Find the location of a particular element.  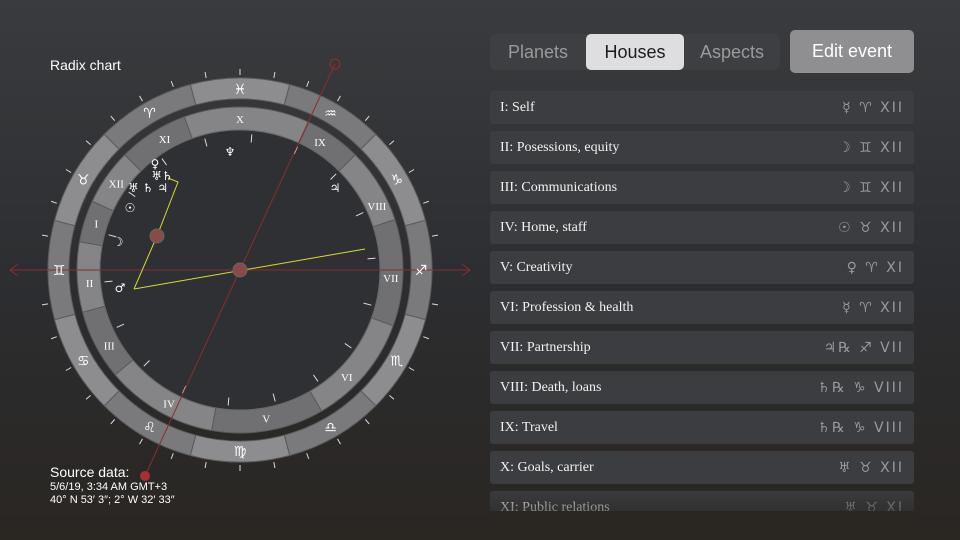

house-label: IV: Home, staff is located at coordinates (543, 227).